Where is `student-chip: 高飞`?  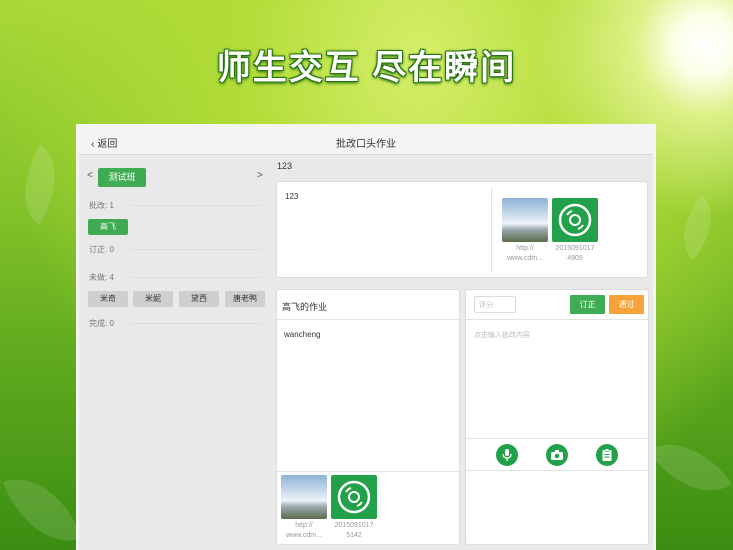 student-chip: 高飞 is located at coordinates (108, 227).